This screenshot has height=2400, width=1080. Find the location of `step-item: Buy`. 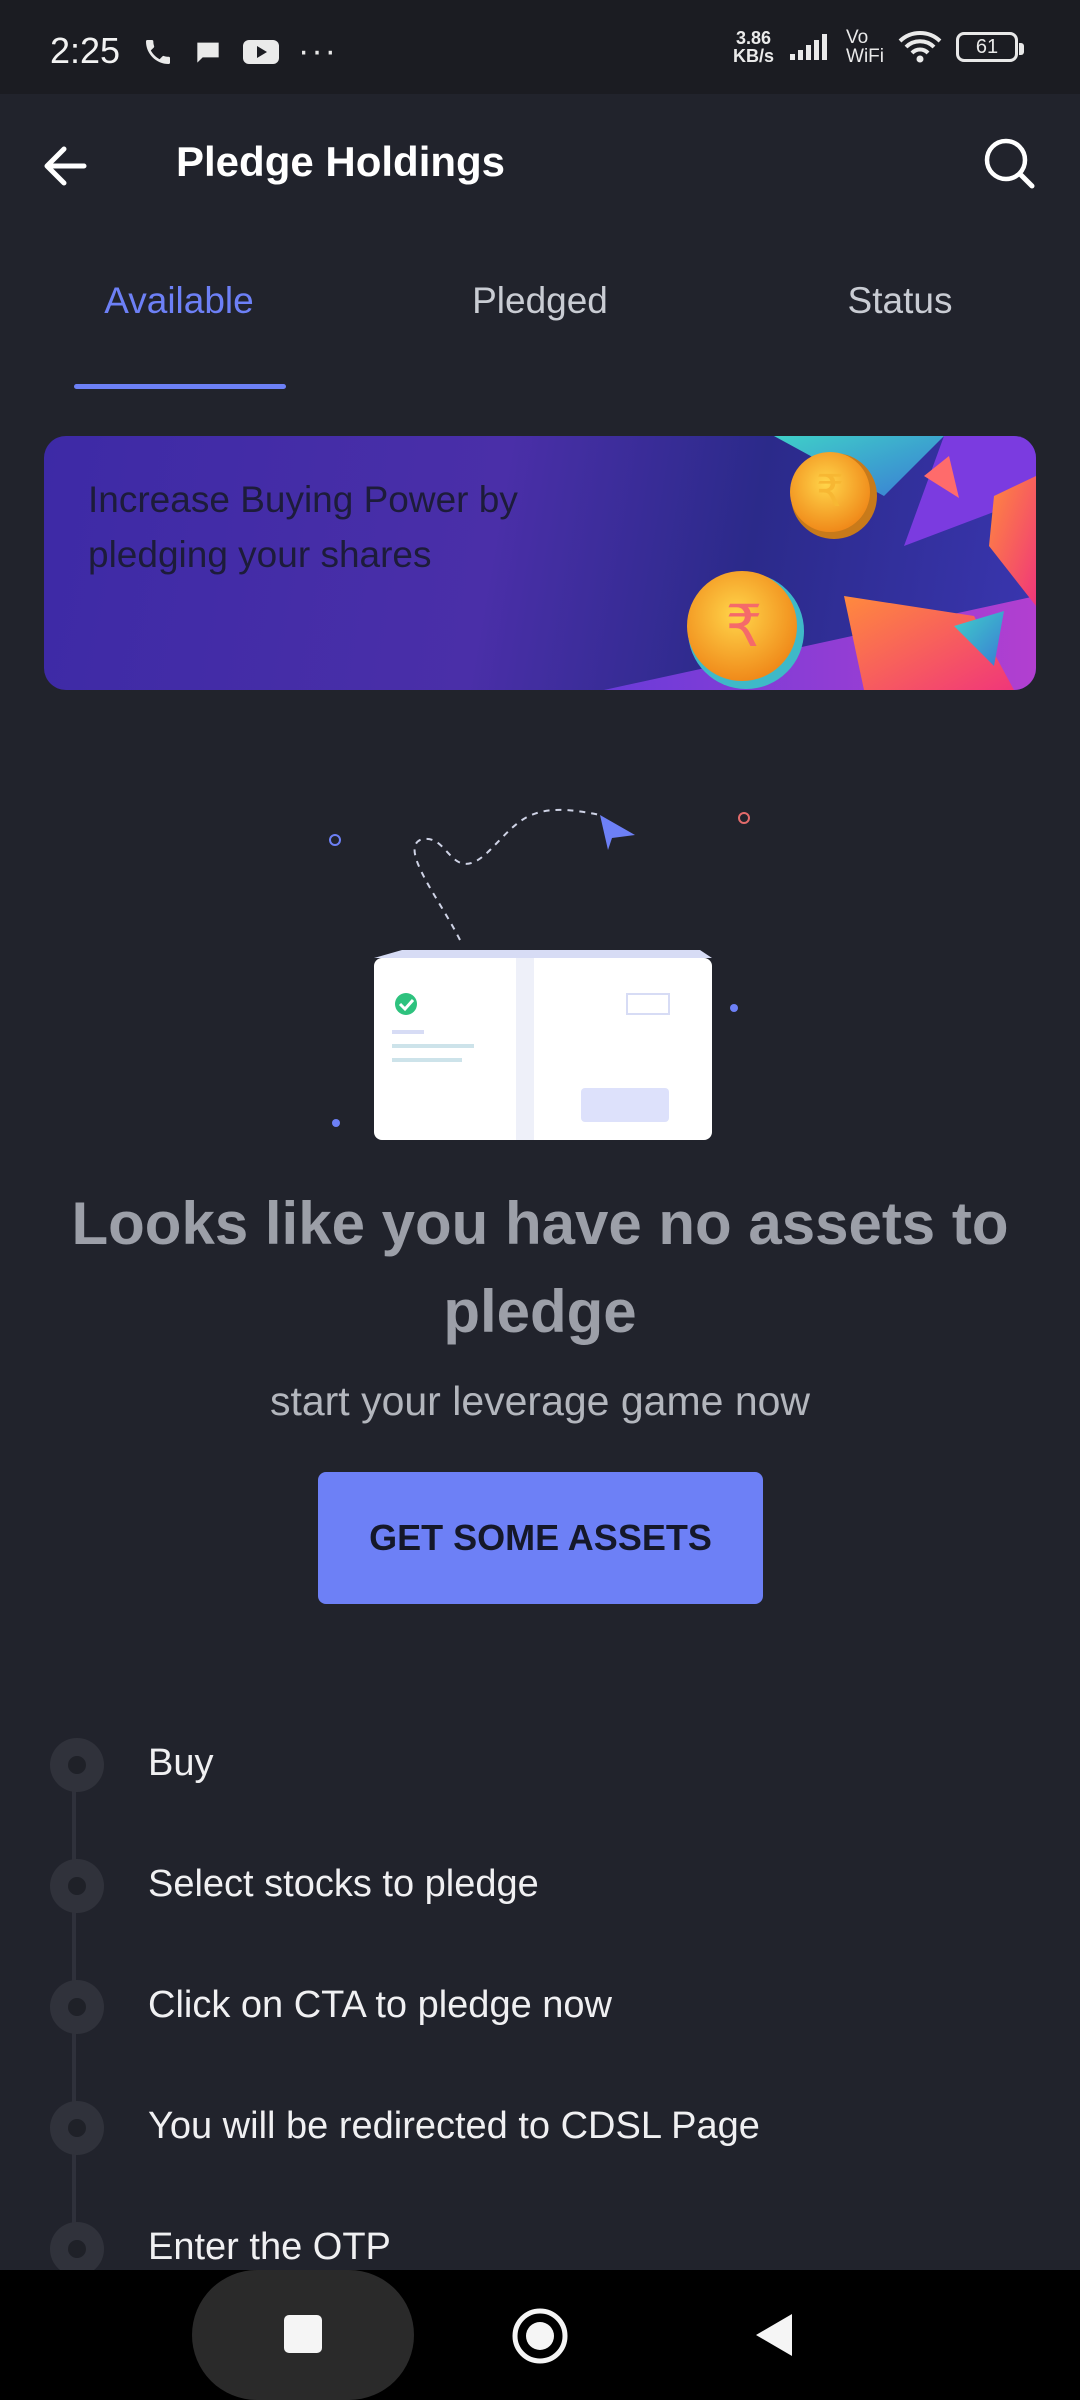

step-item: Buy is located at coordinates (540, 1790).